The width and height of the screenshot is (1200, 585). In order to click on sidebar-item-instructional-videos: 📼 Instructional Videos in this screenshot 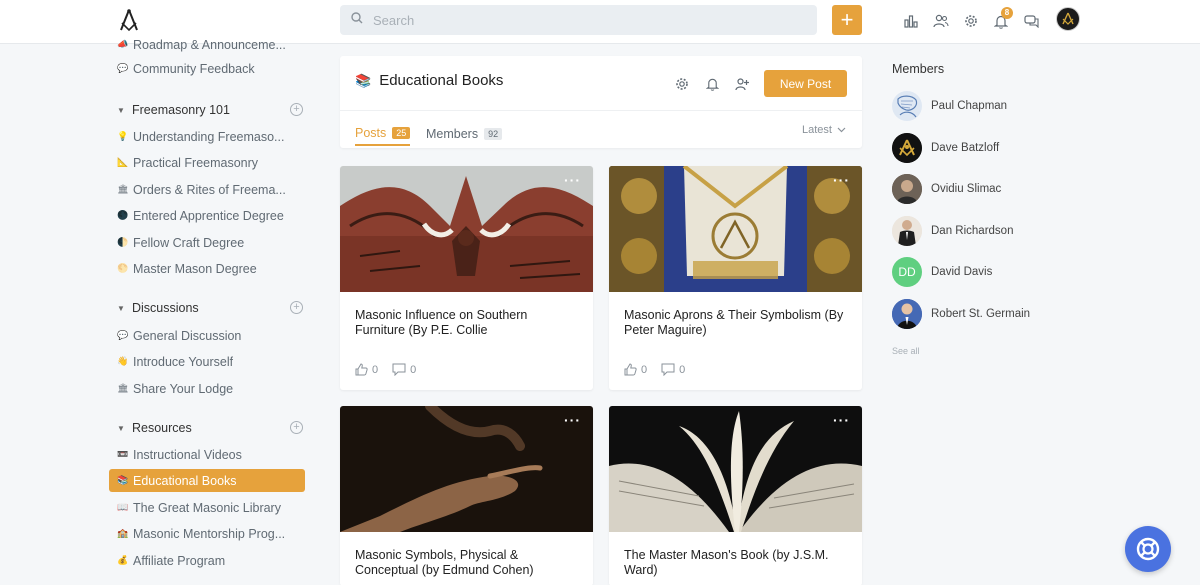, I will do `click(207, 454)`.